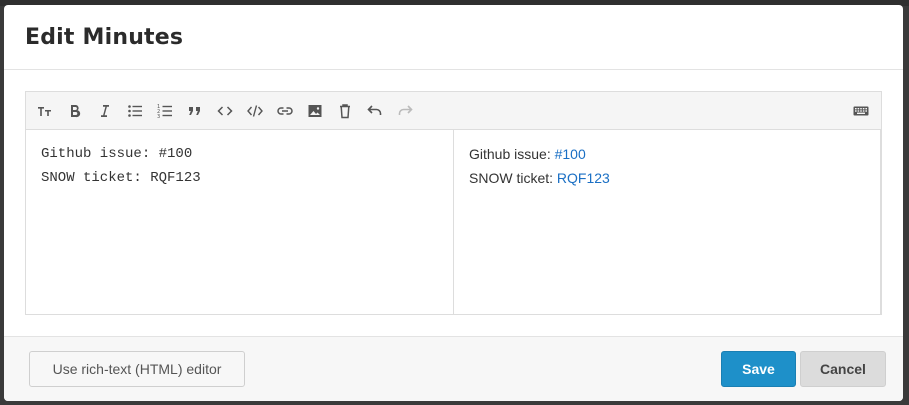 This screenshot has height=405, width=909. What do you see at coordinates (117, 154) in the screenshot?
I see `source-line: Github issue: #100` at bounding box center [117, 154].